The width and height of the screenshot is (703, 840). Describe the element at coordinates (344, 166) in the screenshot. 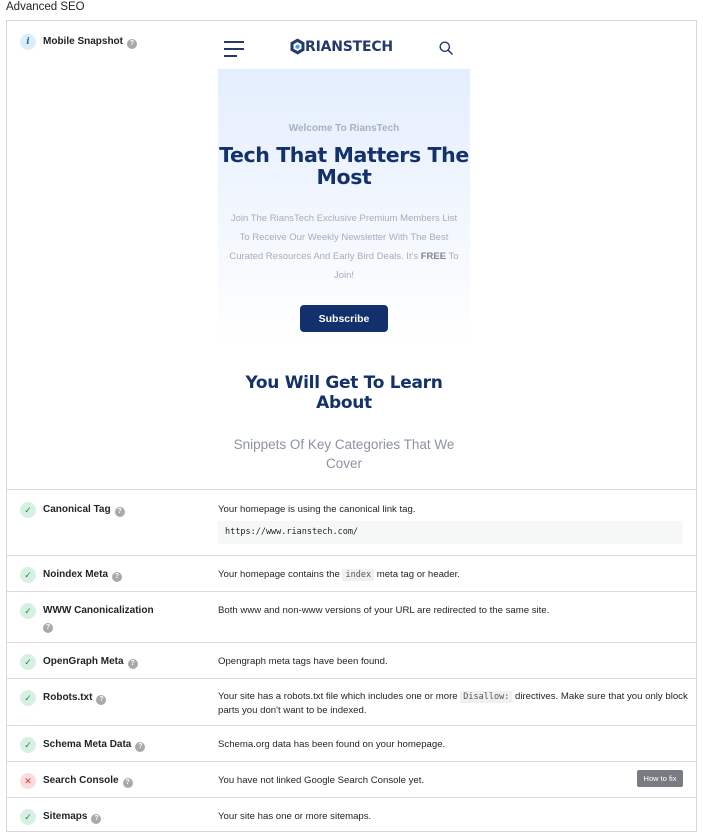

I see `hero-title: Tech That Matters The Most` at that location.